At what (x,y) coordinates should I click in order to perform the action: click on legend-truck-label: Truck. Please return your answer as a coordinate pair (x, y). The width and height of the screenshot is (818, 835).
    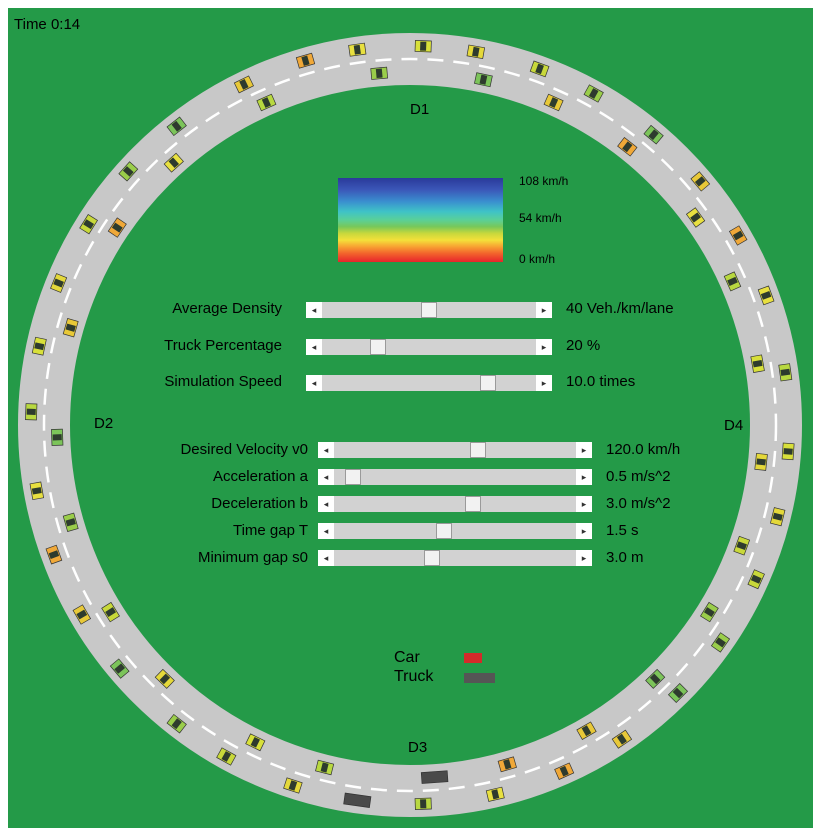
    Looking at the image, I should click on (414, 676).